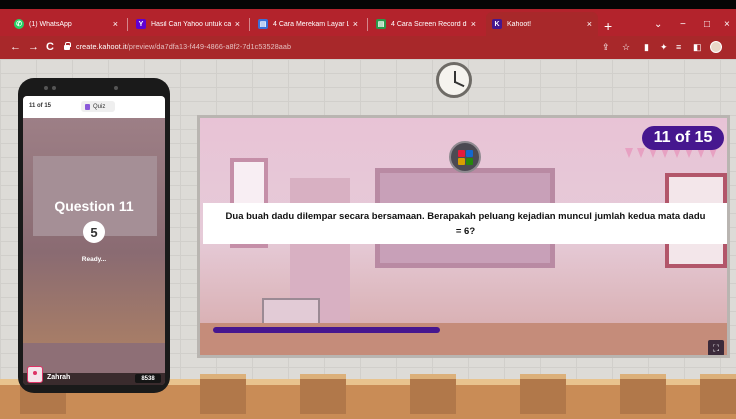 The width and height of the screenshot is (736, 419). Describe the element at coordinates (727, 25) in the screenshot. I see `close-window-button: ×` at that location.